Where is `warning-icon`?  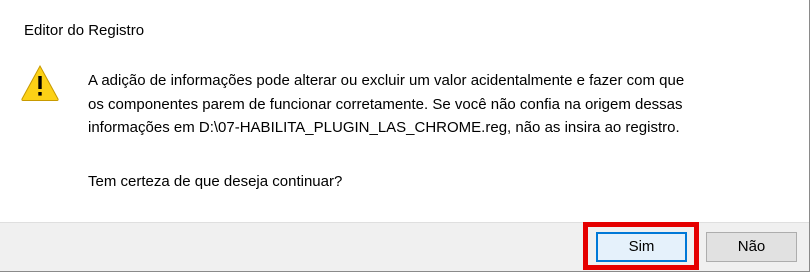
warning-icon is located at coordinates (40, 83).